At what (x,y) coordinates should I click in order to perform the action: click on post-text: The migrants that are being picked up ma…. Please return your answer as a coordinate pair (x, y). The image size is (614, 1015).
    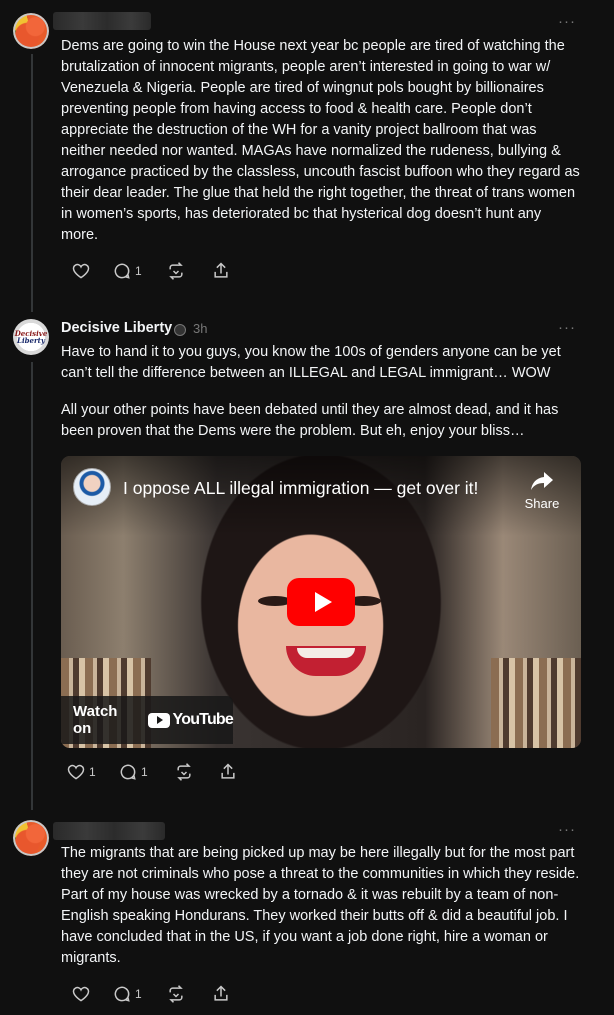
    Looking at the image, I should click on (320, 905).